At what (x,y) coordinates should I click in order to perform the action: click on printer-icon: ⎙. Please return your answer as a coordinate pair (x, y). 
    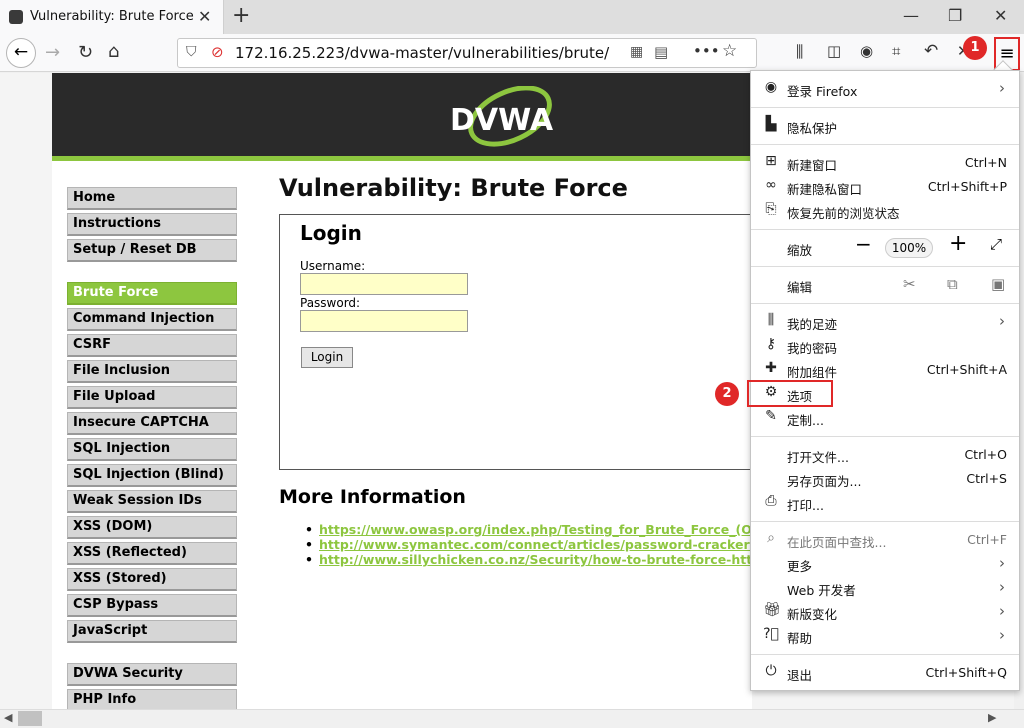
    Looking at the image, I should click on (771, 501).